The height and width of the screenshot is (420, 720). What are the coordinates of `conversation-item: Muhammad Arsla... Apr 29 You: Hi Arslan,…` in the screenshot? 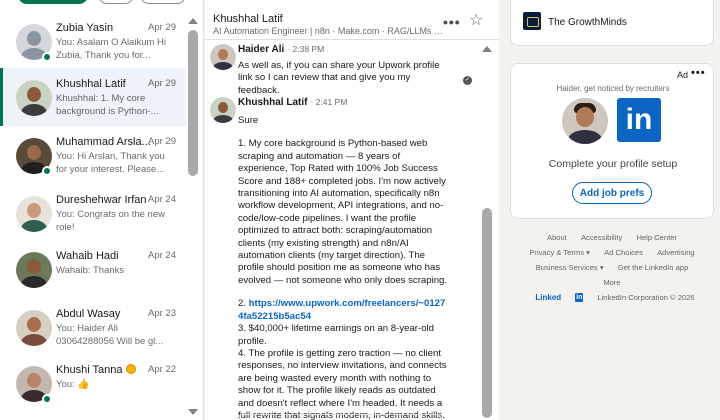 It's located at (93, 155).